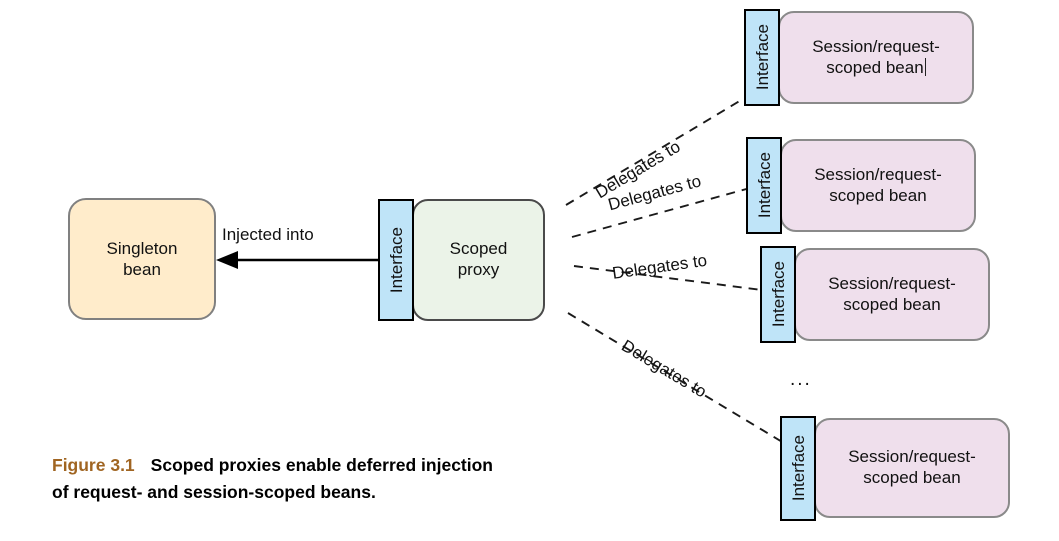 Image resolution: width=1059 pixels, height=541 pixels. I want to click on scoped-proxy-interface-label: Interface, so click(396, 260).